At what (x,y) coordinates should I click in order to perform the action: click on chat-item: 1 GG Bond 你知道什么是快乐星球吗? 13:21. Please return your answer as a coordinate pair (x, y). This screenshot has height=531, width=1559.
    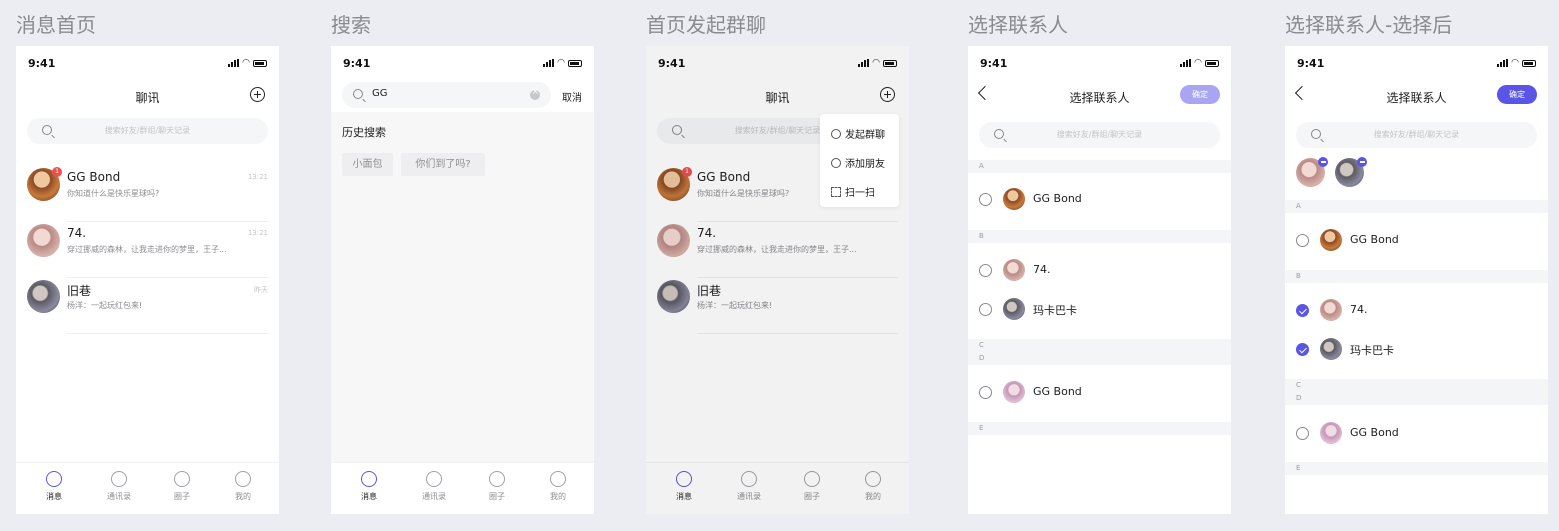
    Looking at the image, I should click on (147, 194).